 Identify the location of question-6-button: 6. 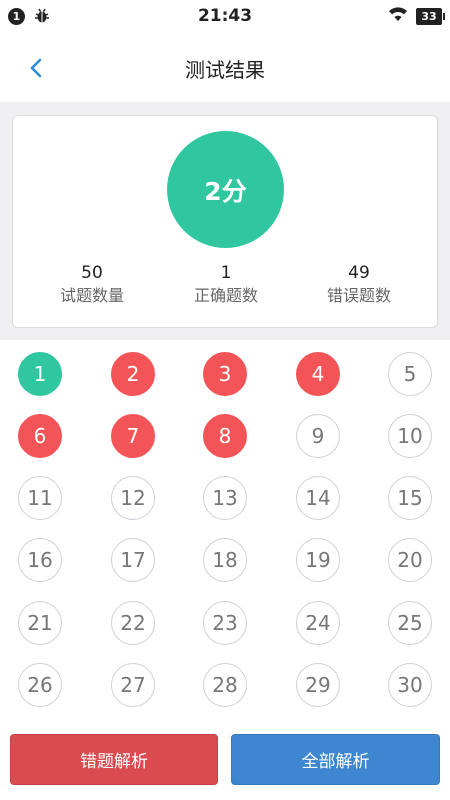
(40, 436).